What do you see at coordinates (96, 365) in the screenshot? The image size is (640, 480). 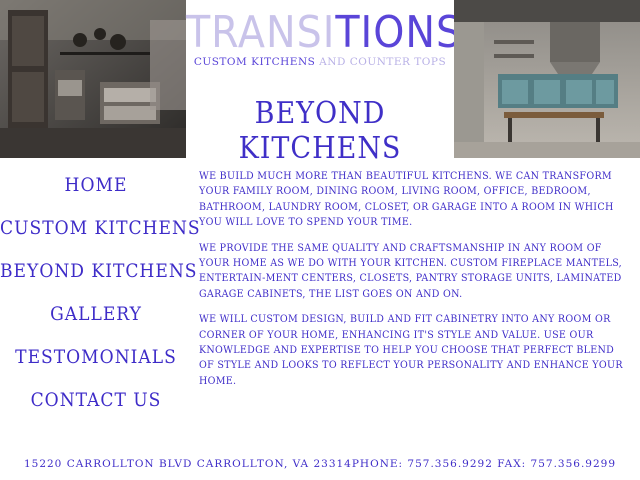 I see `nav-testimonials: TESTOMONIALS` at bounding box center [96, 365].